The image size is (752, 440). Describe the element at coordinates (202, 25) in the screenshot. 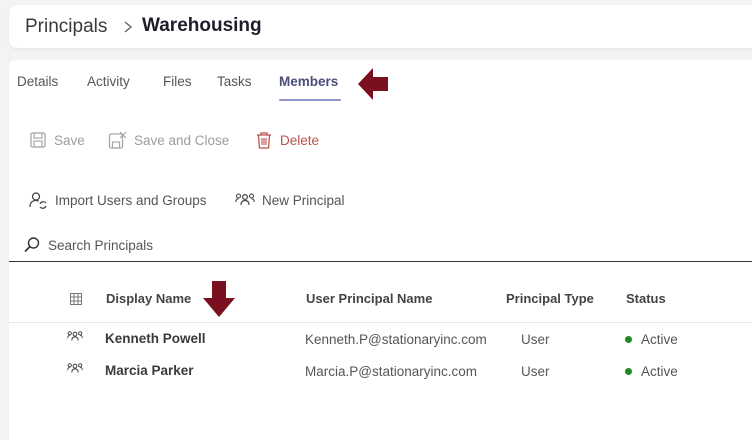

I see `page-title: Warehousing` at that location.